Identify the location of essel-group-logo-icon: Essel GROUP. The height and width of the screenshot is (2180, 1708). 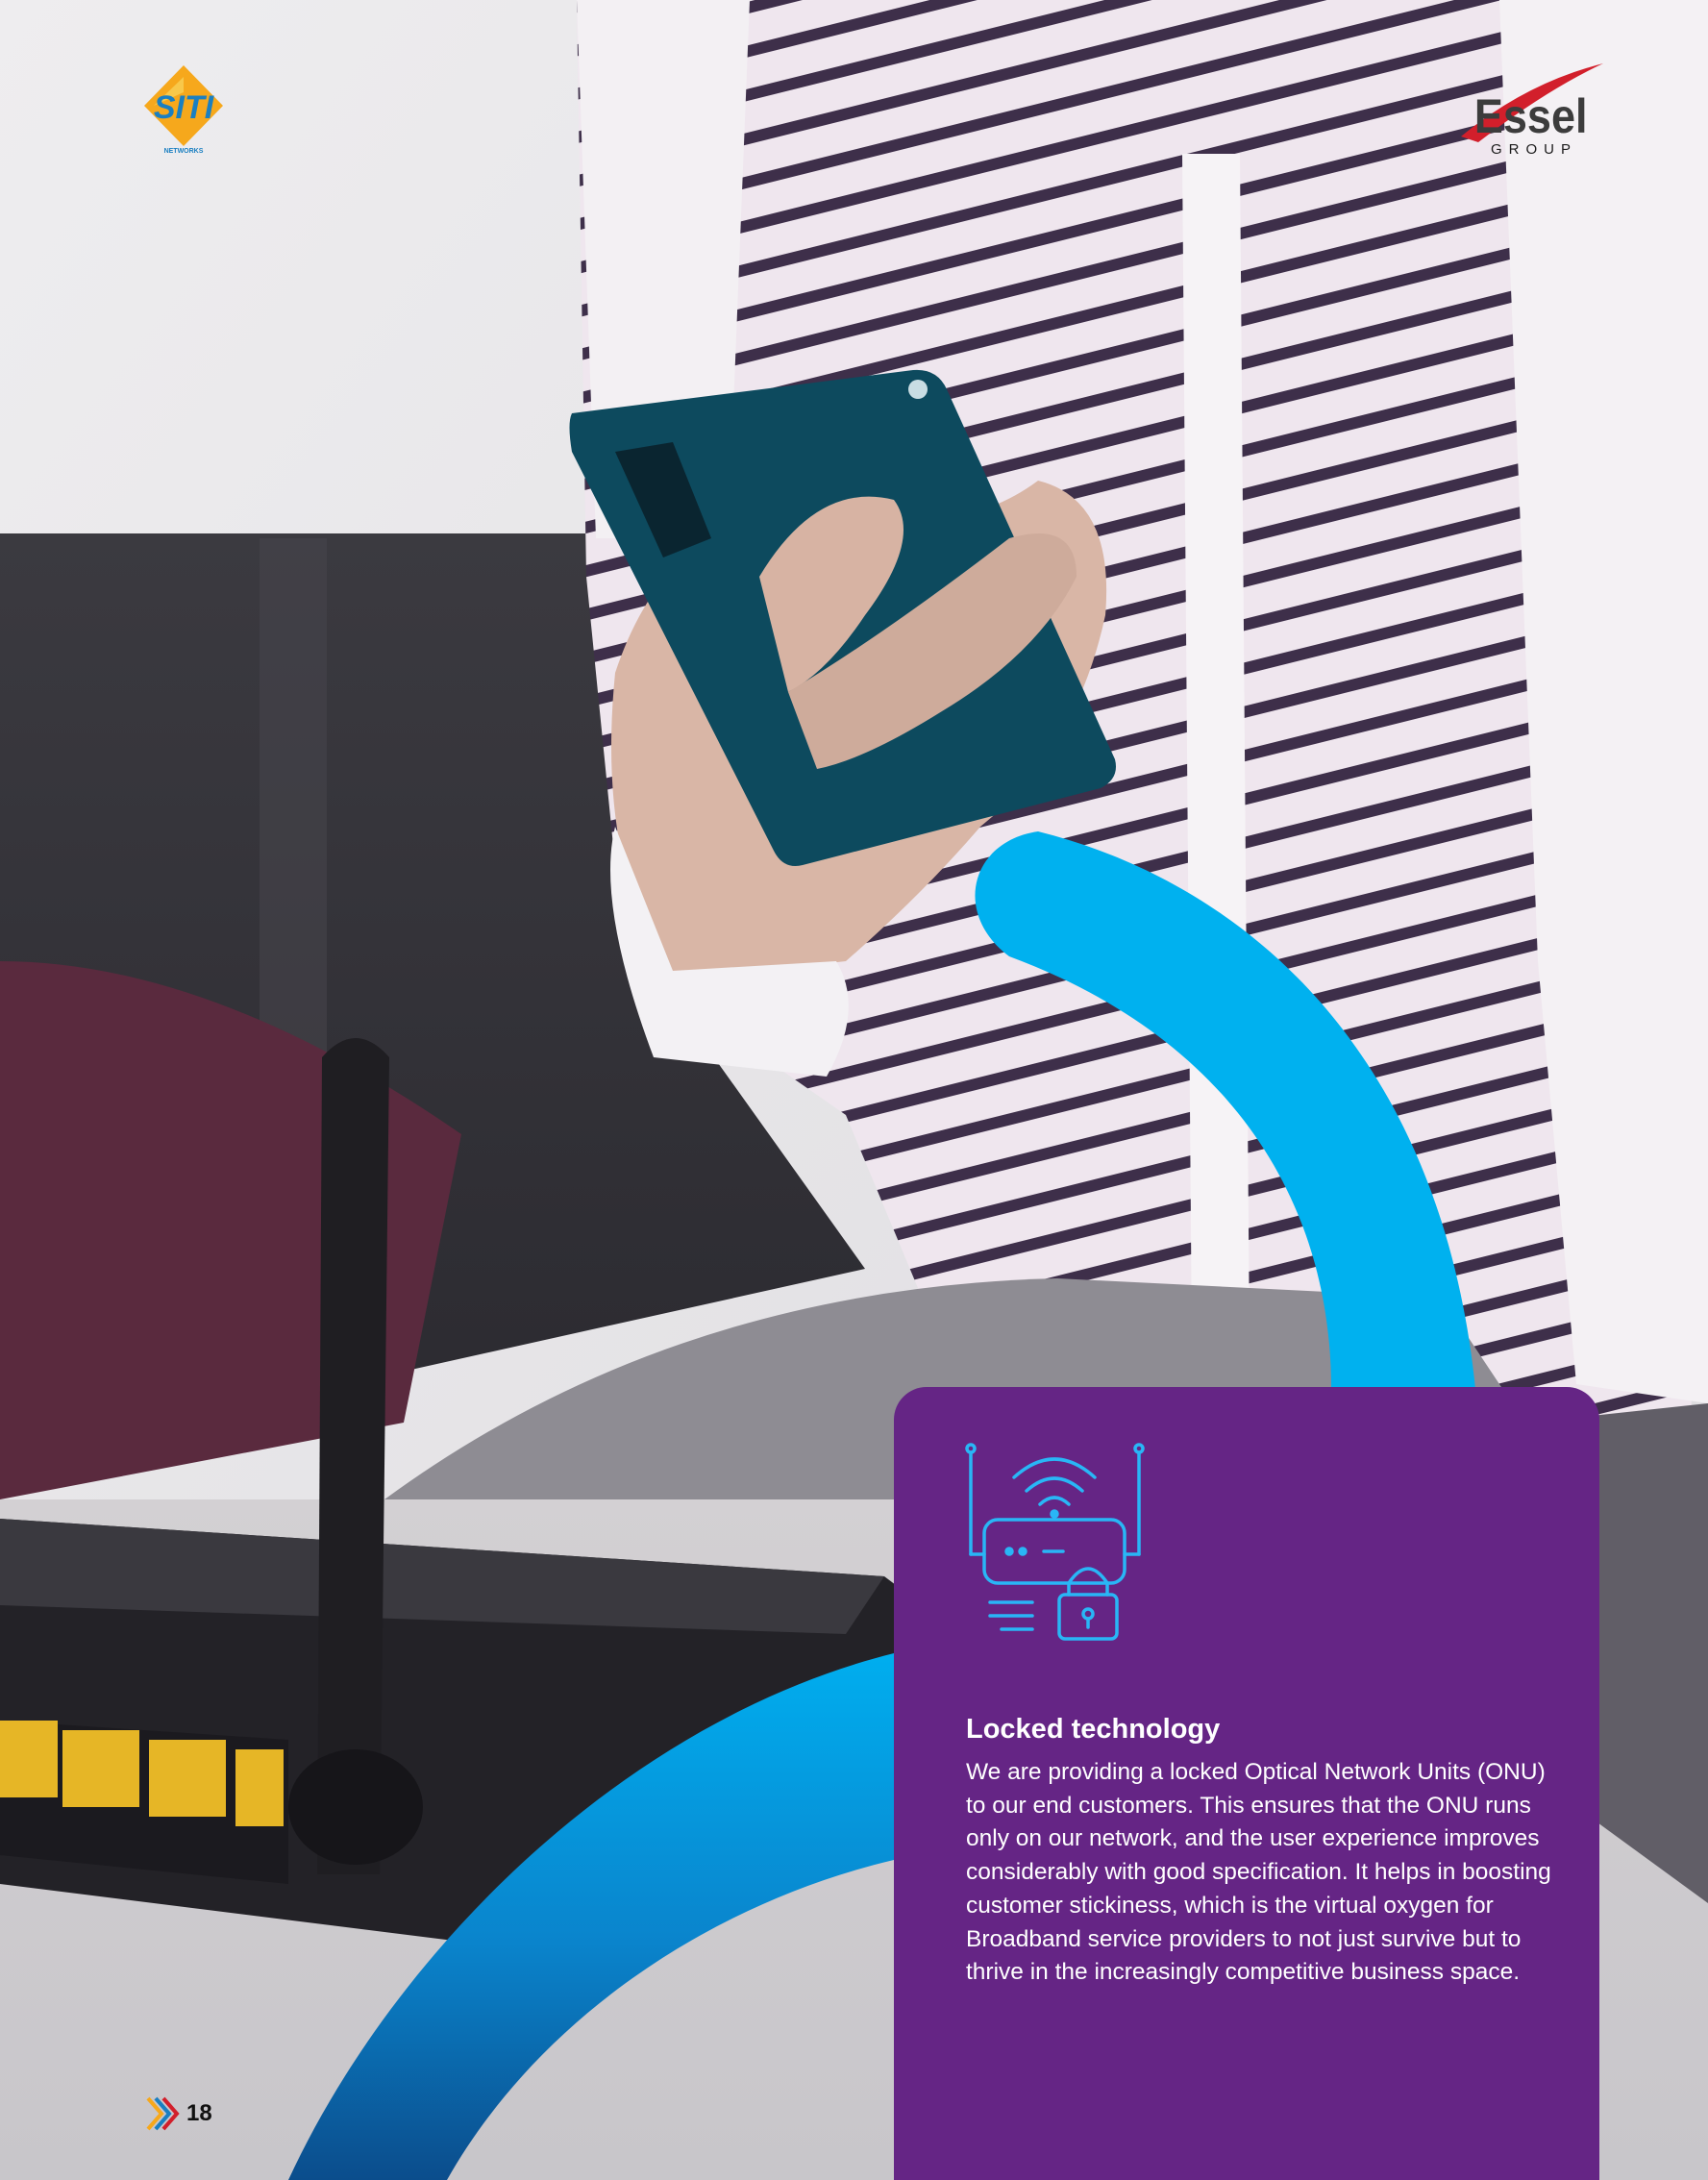
(1532, 110).